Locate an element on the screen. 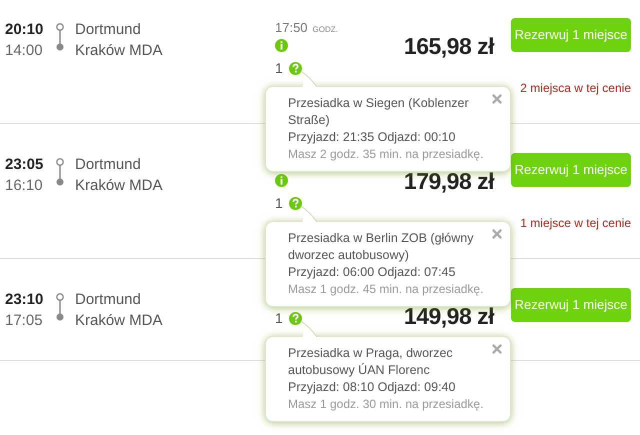 The height and width of the screenshot is (435, 640). price: 149,98 zł is located at coordinates (449, 316).